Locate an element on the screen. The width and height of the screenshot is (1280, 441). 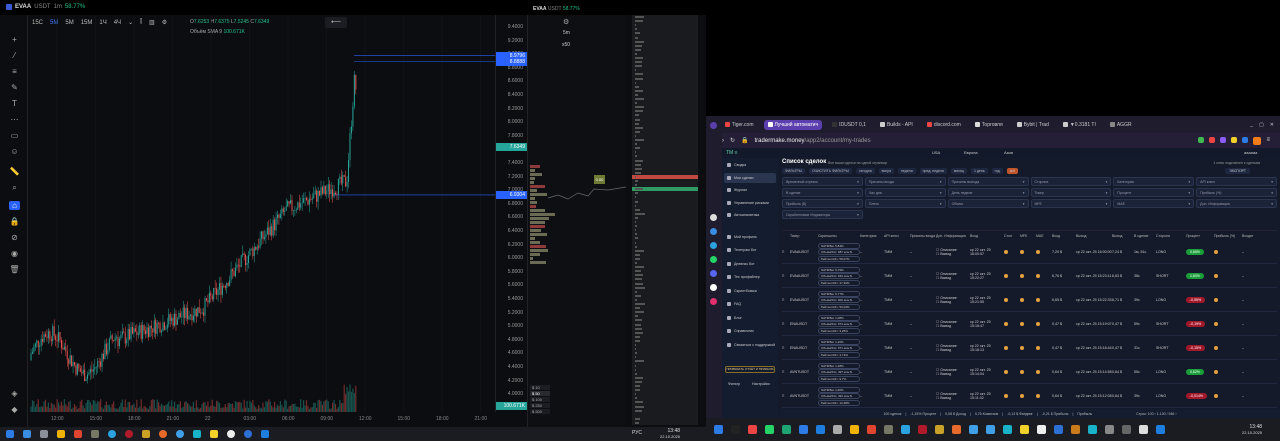
browser-logo-icon is located at coordinates (713, 125).